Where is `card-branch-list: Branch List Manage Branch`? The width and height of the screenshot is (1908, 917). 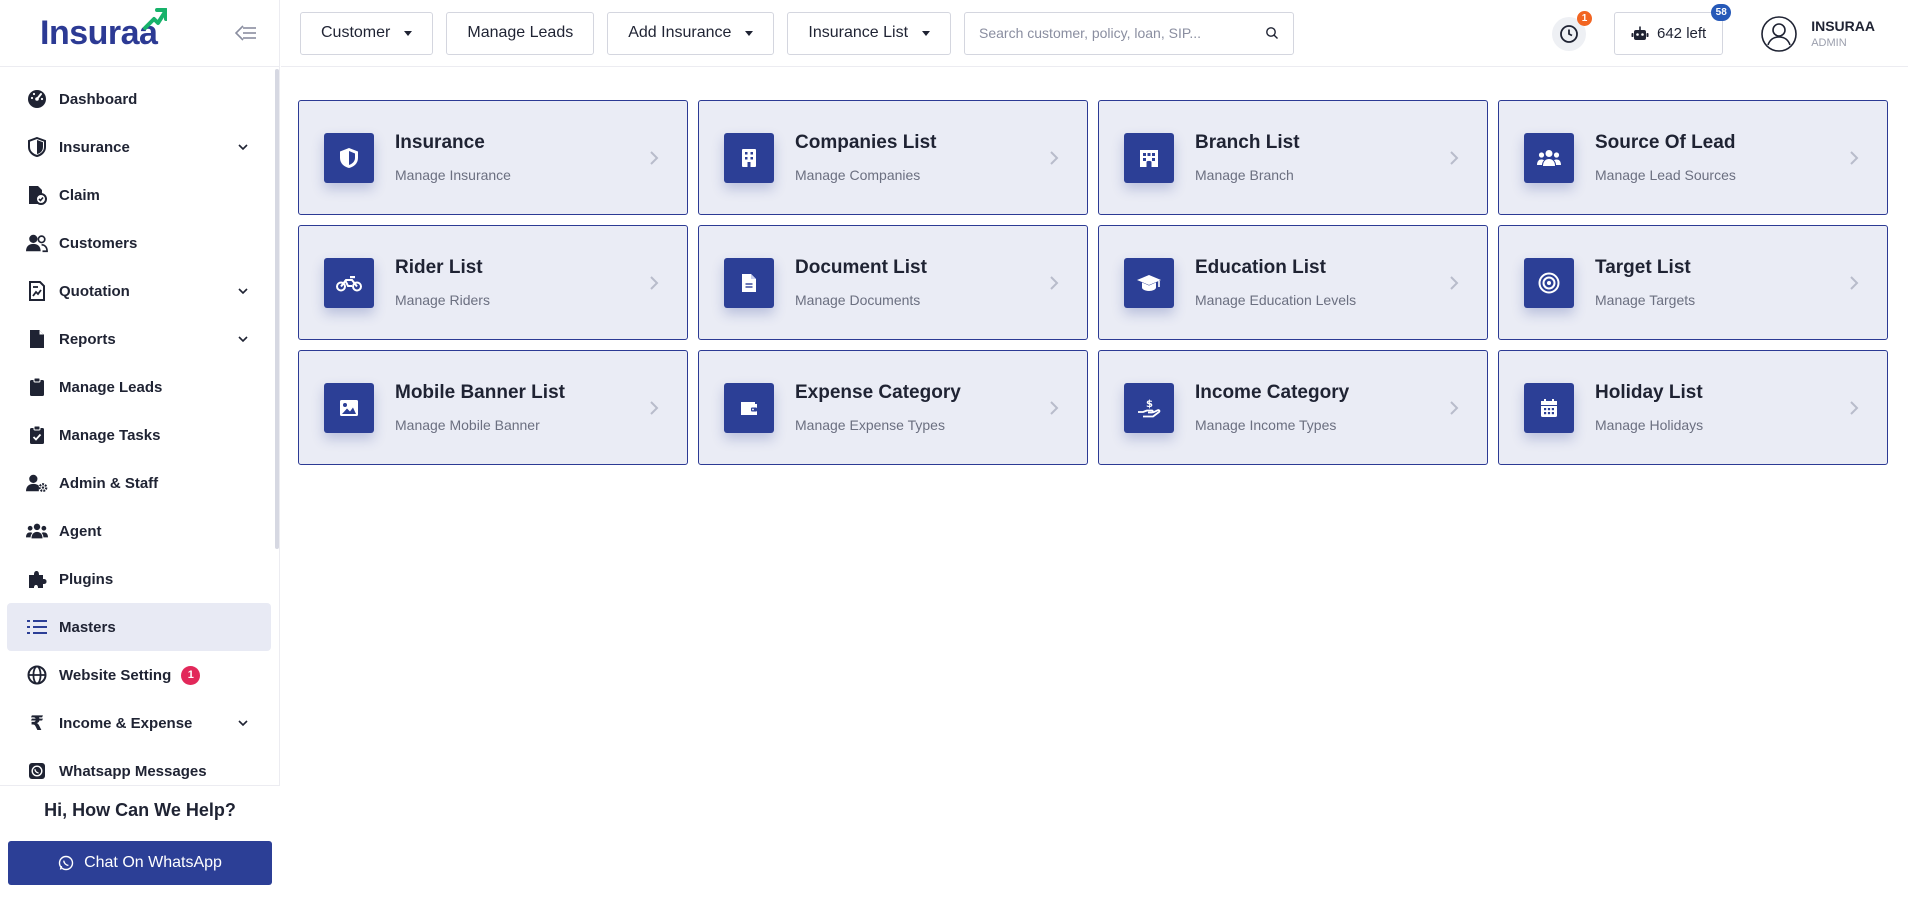
card-branch-list: Branch List Manage Branch is located at coordinates (1293, 157).